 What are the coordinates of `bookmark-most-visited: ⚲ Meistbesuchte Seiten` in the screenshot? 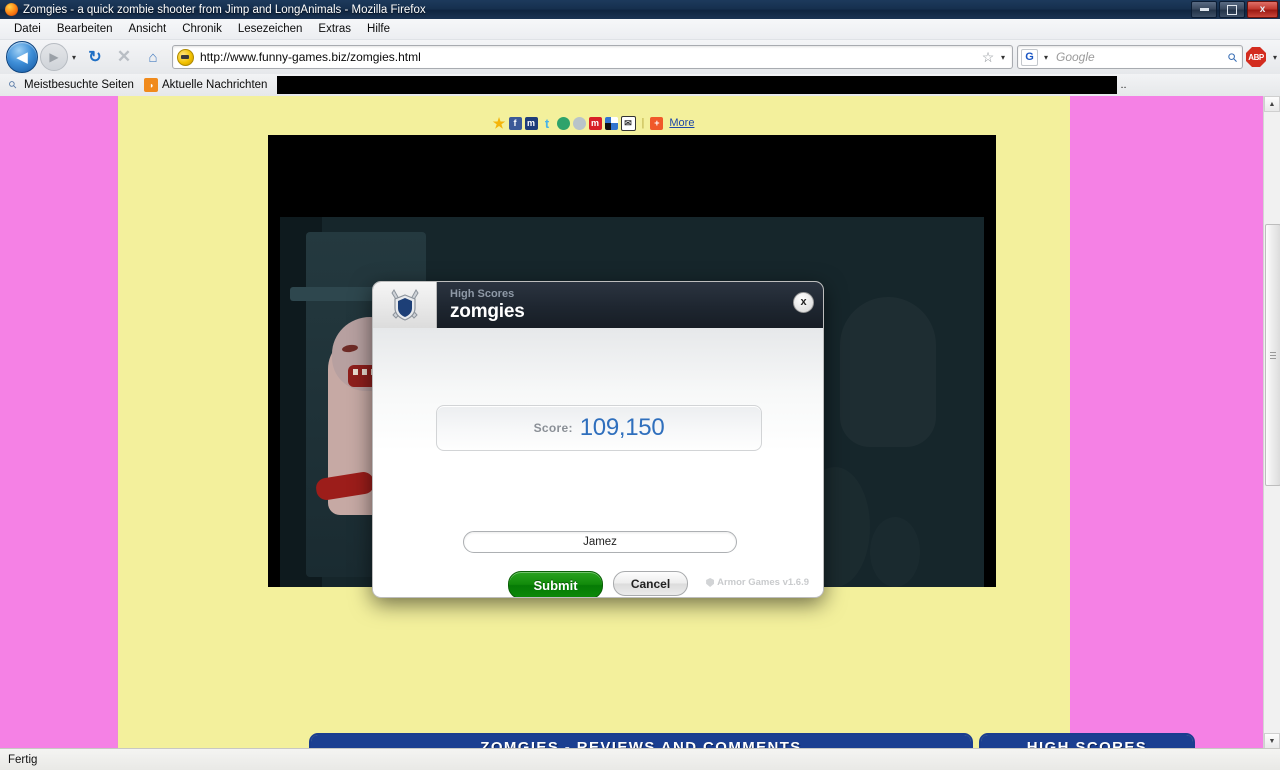 It's located at (70, 85).